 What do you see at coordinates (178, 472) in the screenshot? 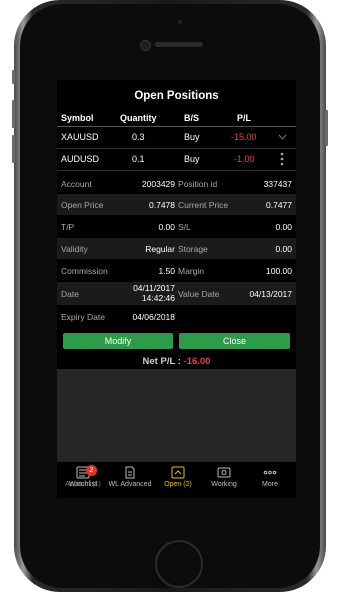
I see `open-positions-icon` at bounding box center [178, 472].